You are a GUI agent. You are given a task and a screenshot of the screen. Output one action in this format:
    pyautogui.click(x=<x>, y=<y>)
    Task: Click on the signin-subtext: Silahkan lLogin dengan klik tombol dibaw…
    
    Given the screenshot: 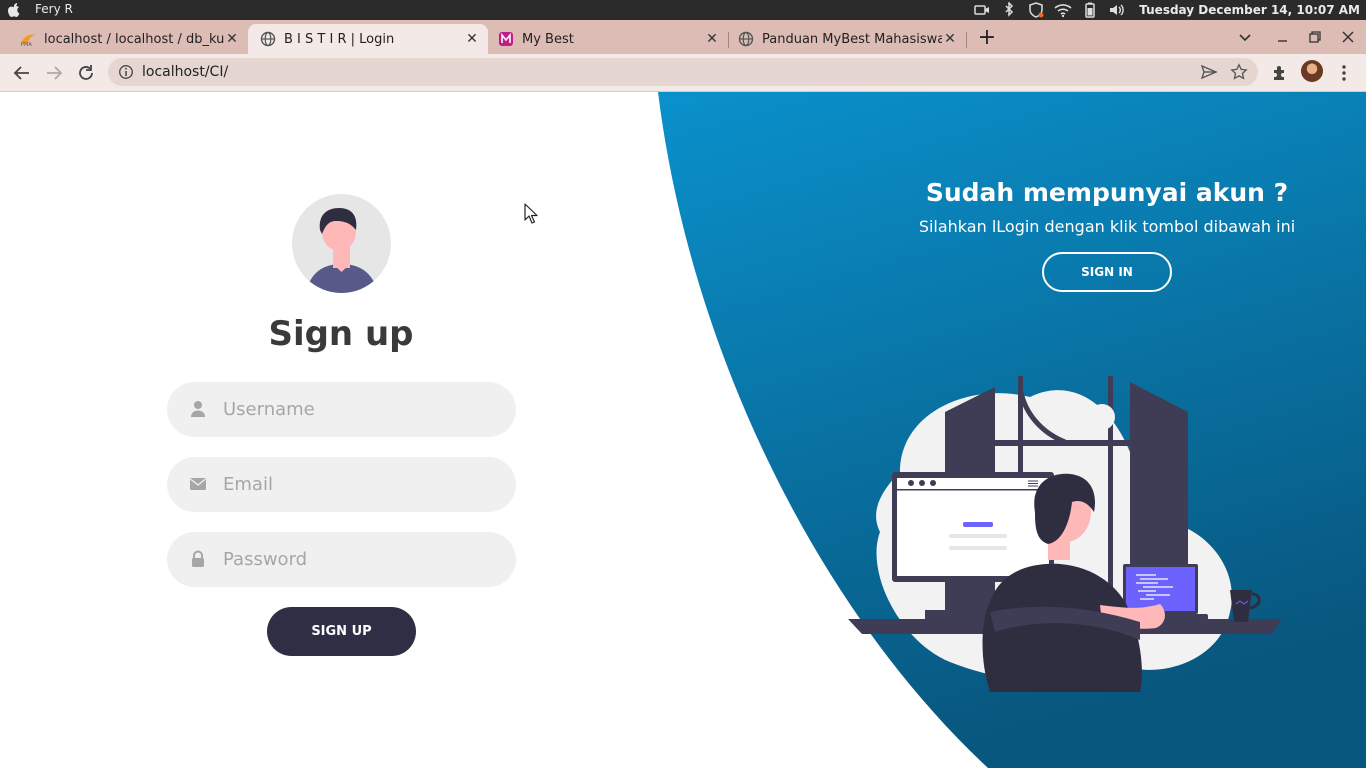 What is the action you would take?
    pyautogui.click(x=1107, y=226)
    